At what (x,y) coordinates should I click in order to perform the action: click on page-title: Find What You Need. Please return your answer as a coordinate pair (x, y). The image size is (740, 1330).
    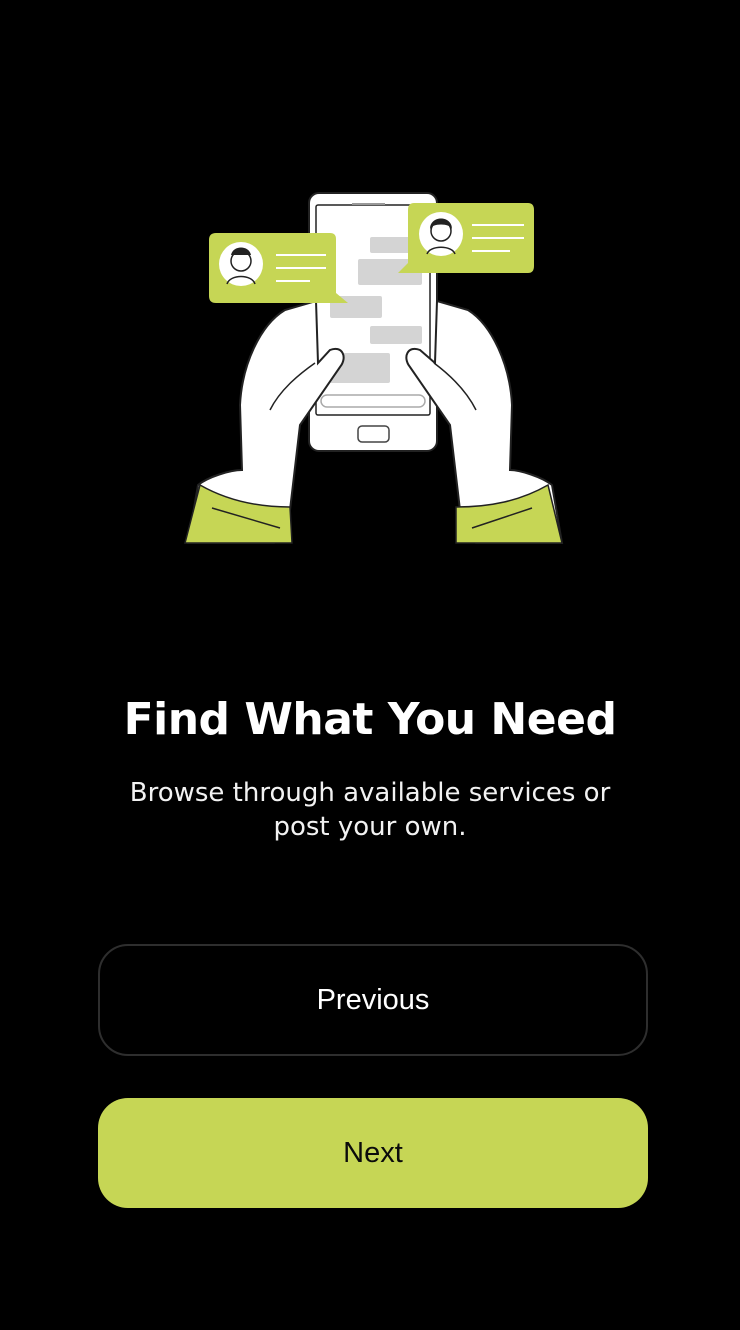
    Looking at the image, I should click on (370, 719).